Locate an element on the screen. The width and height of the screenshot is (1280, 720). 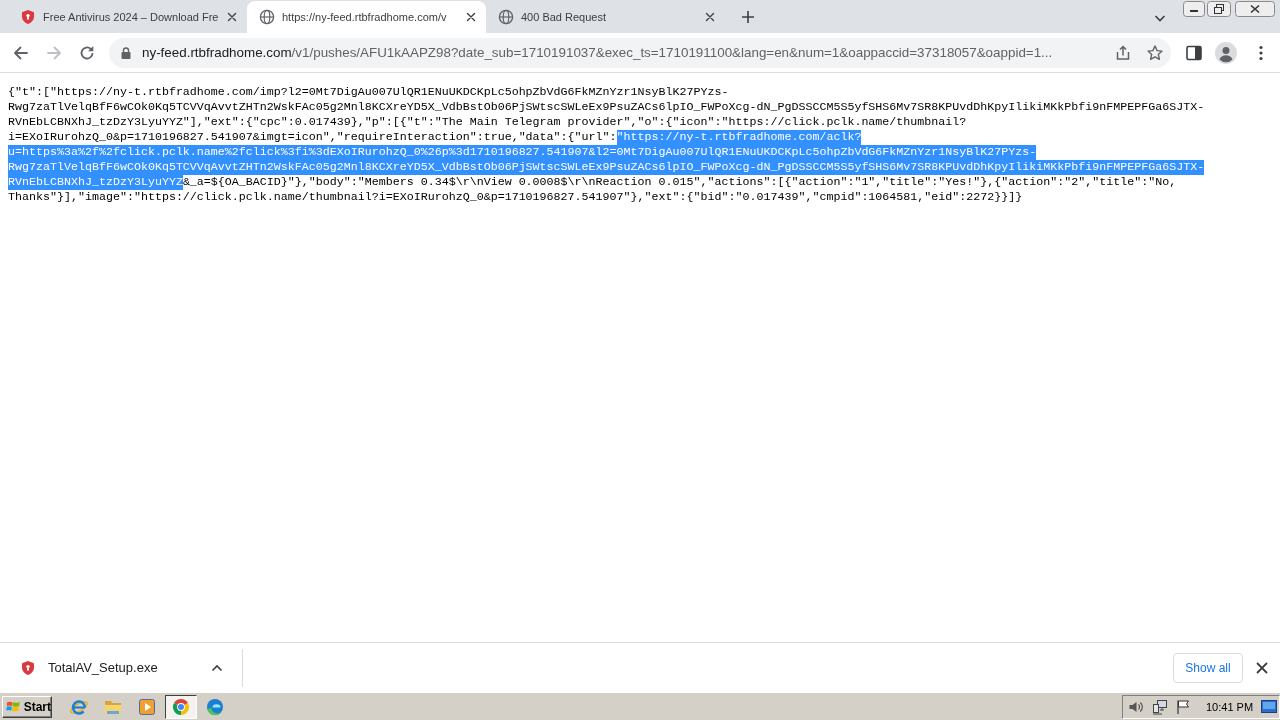
restore-icon is located at coordinates (1219, 9).